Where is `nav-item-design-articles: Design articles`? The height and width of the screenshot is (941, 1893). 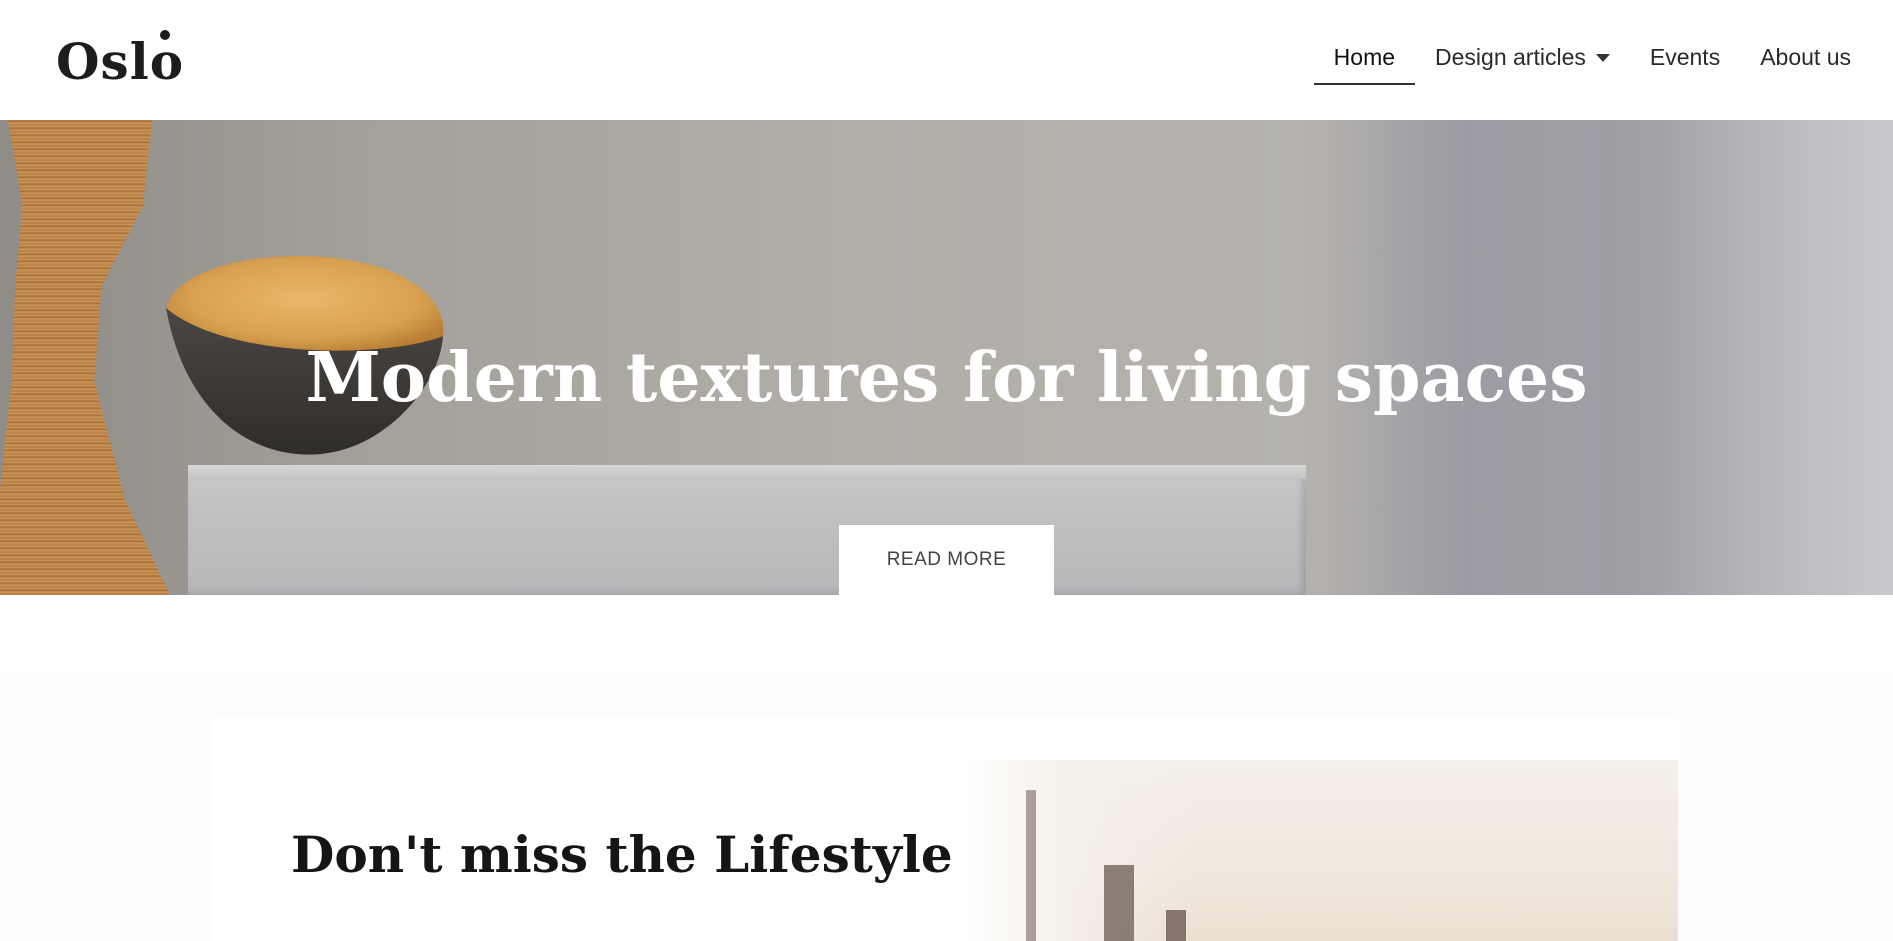 nav-item-design-articles: Design articles is located at coordinates (1522, 62).